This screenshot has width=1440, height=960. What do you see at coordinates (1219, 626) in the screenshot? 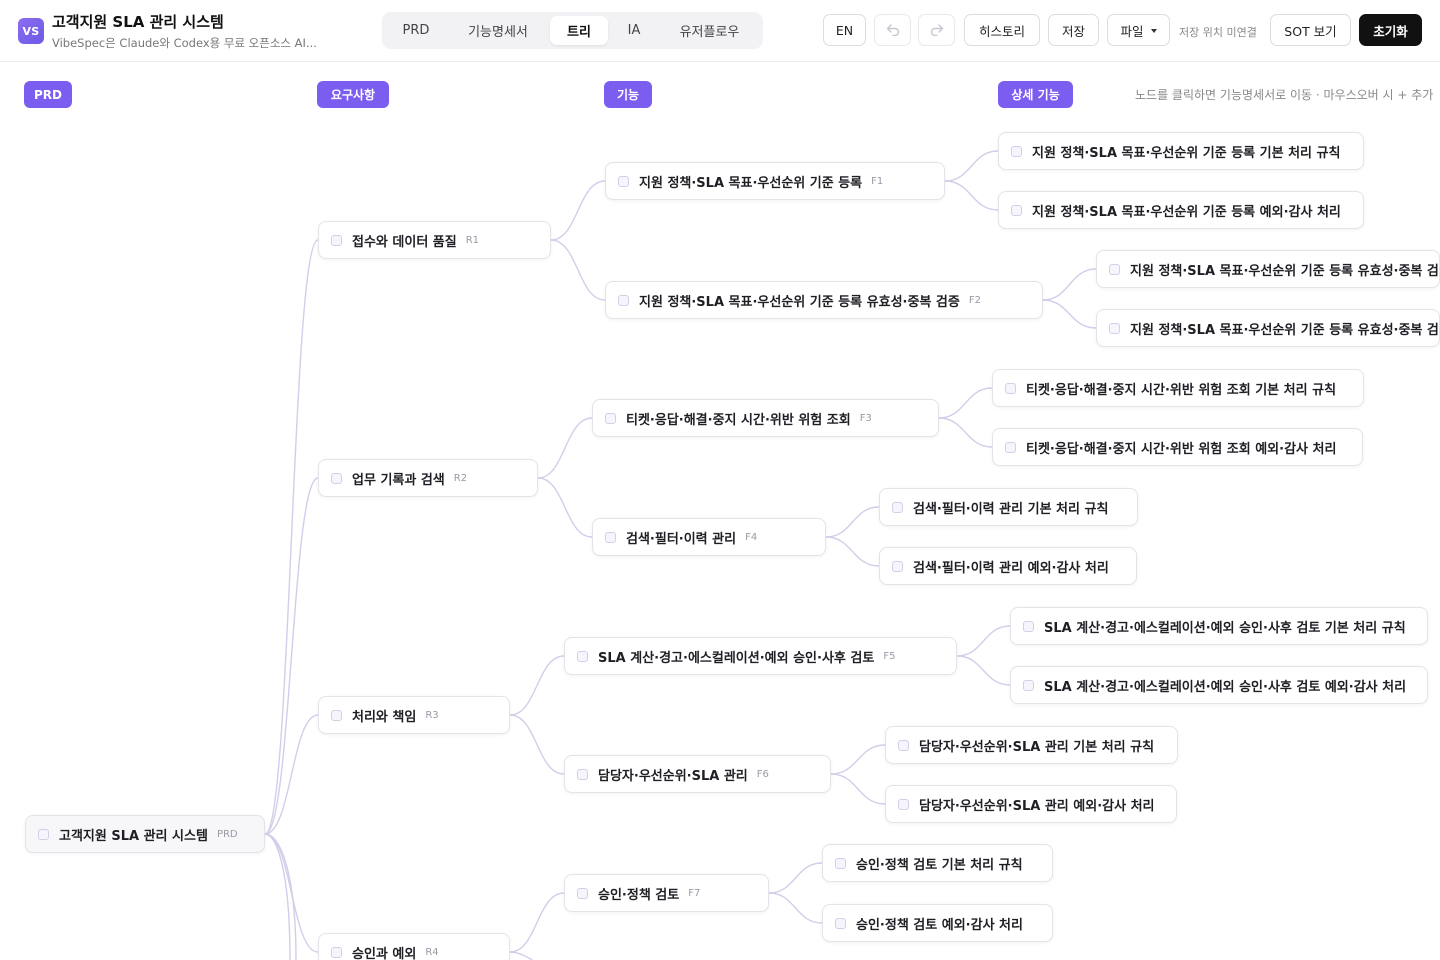
I see `tree-node-detail: SLA 계산·경고·에스컬레이션·예외 승인·사후 검토 기본 처리 규칙` at bounding box center [1219, 626].